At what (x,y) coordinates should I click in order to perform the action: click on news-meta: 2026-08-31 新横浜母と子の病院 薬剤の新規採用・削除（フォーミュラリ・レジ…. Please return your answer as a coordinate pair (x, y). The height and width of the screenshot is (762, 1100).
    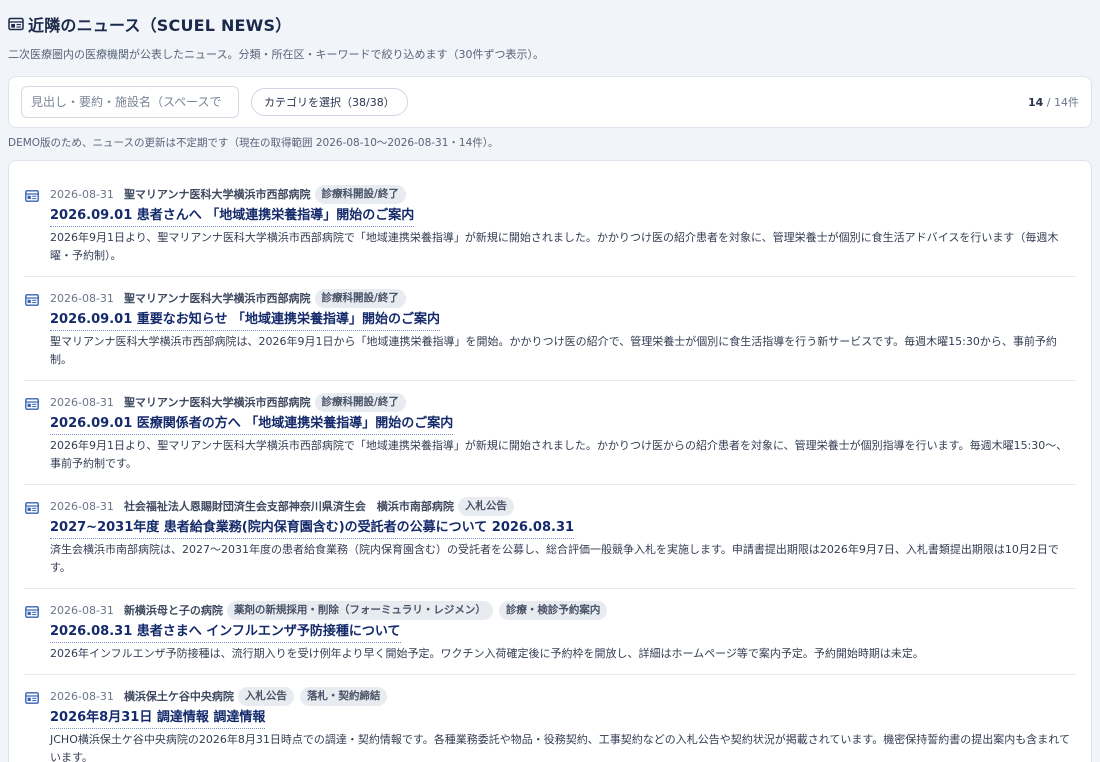
    Looking at the image, I should click on (563, 610).